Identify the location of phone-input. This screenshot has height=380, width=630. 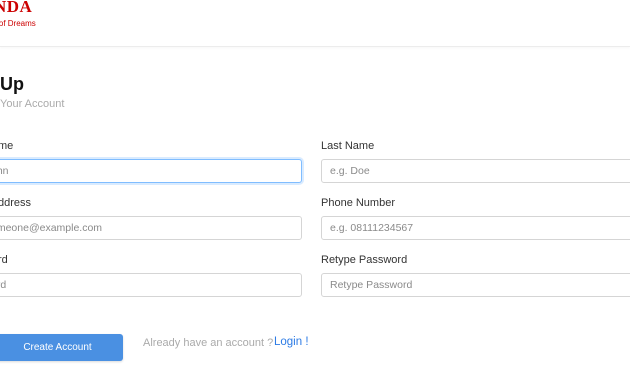
(475, 228).